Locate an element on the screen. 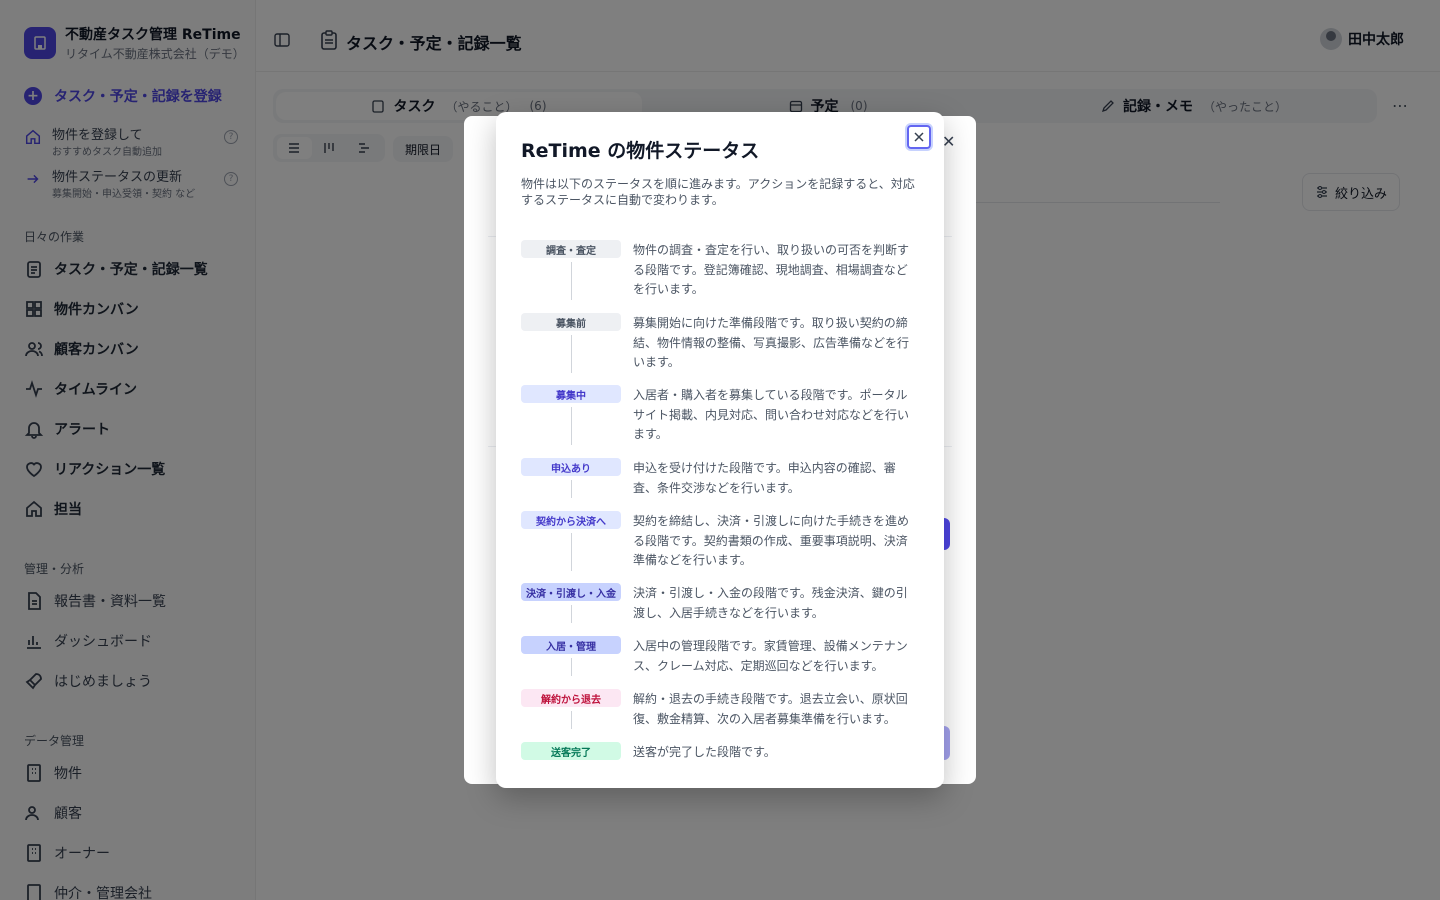 The height and width of the screenshot is (900, 1440). status-badge: 募集中 is located at coordinates (571, 394).